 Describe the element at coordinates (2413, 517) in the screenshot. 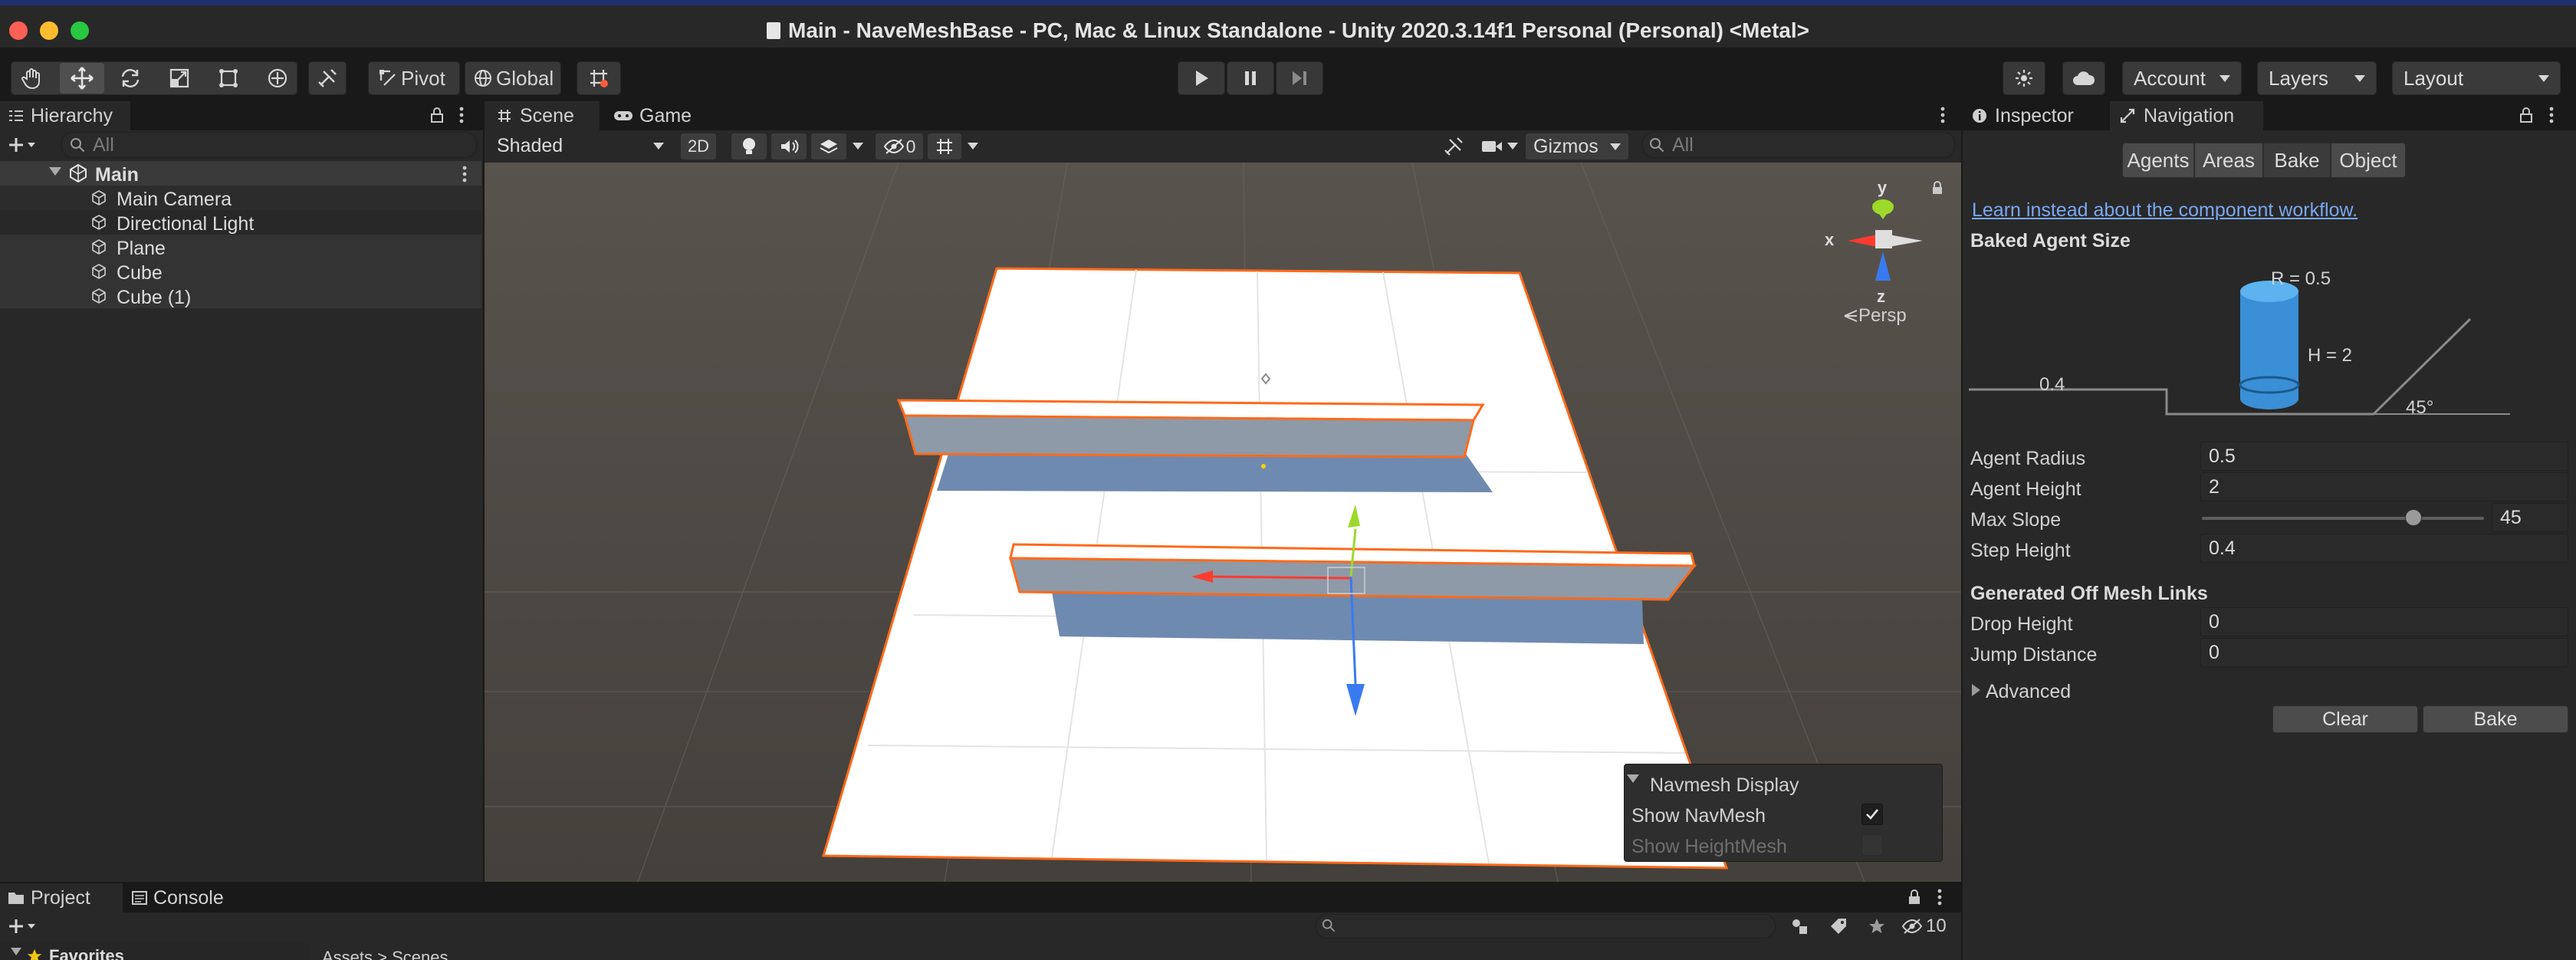

I see `max-slope-slider-thumb` at that location.